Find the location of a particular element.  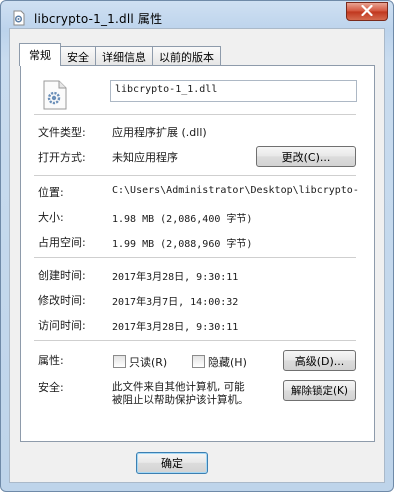

tab-strip: 常规 安全 详细信息 以前的版本 is located at coordinates (120, 54).